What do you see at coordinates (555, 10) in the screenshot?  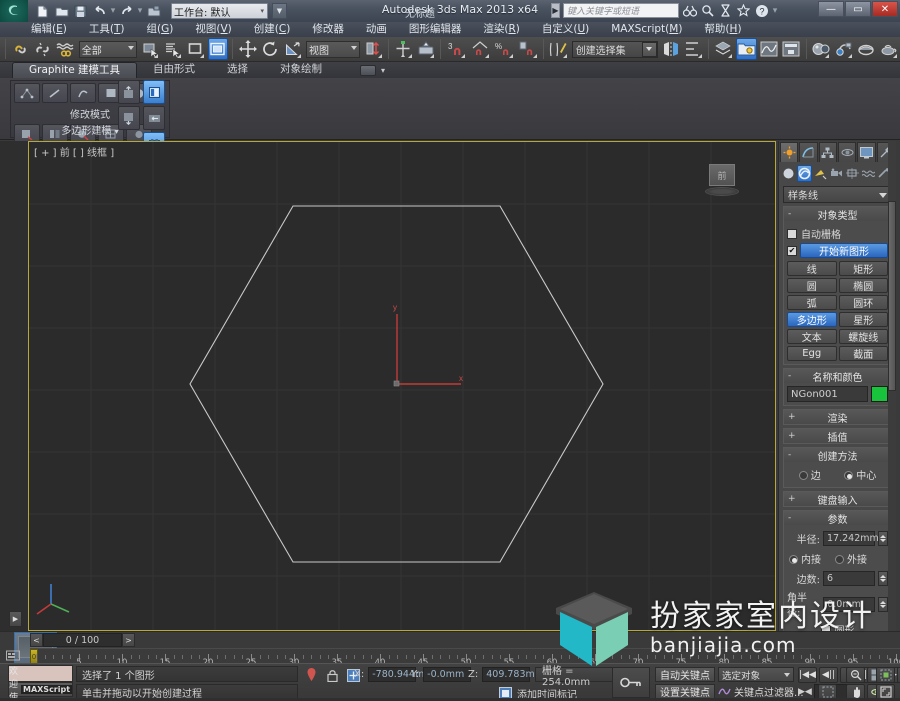 I see `search-expand-arrow: ▶` at bounding box center [555, 10].